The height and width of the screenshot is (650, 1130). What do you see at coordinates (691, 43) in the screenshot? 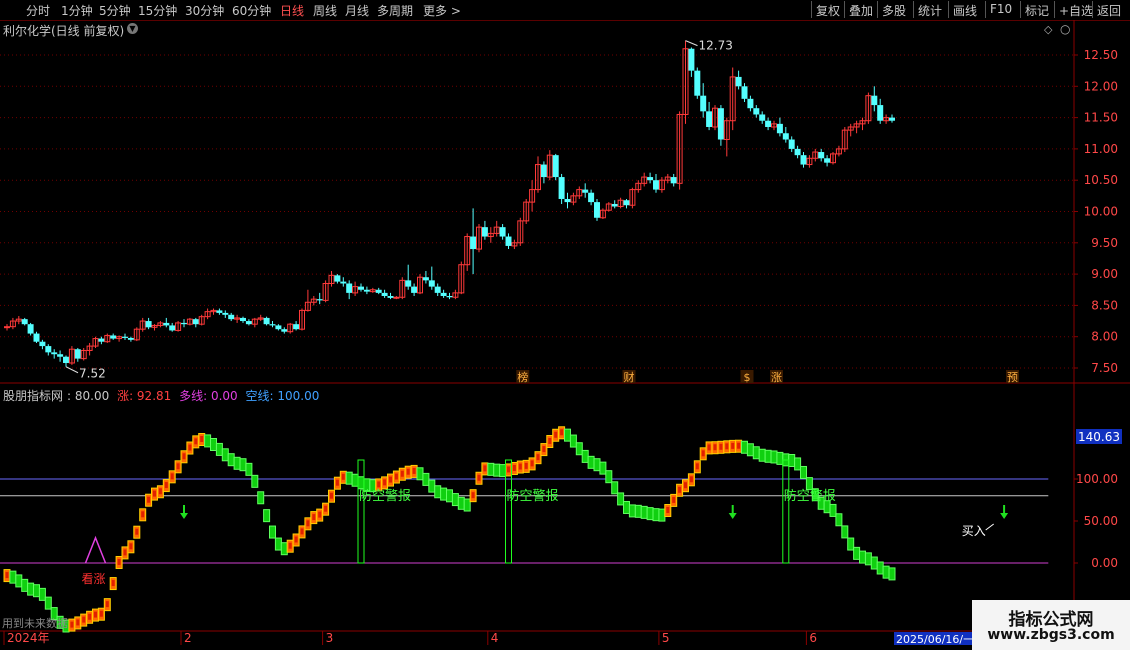
I see `high-pointer` at bounding box center [691, 43].